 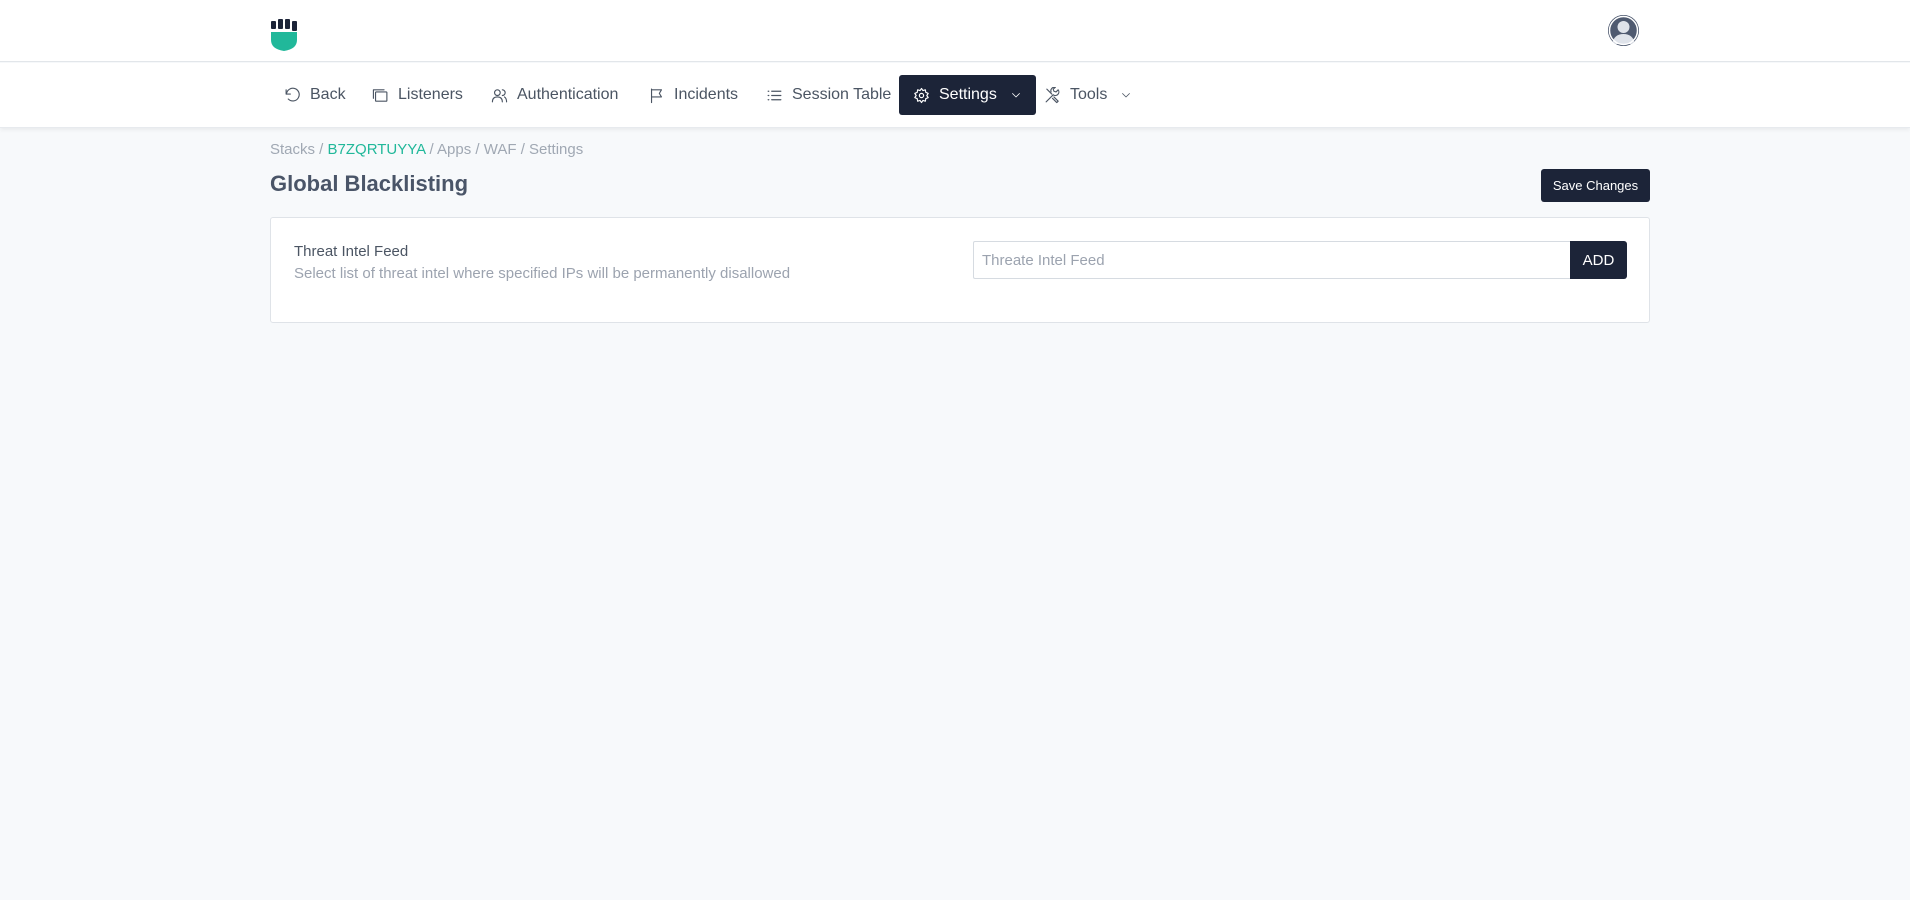 I want to click on add-feed-button: ADD, so click(x=1598, y=260).